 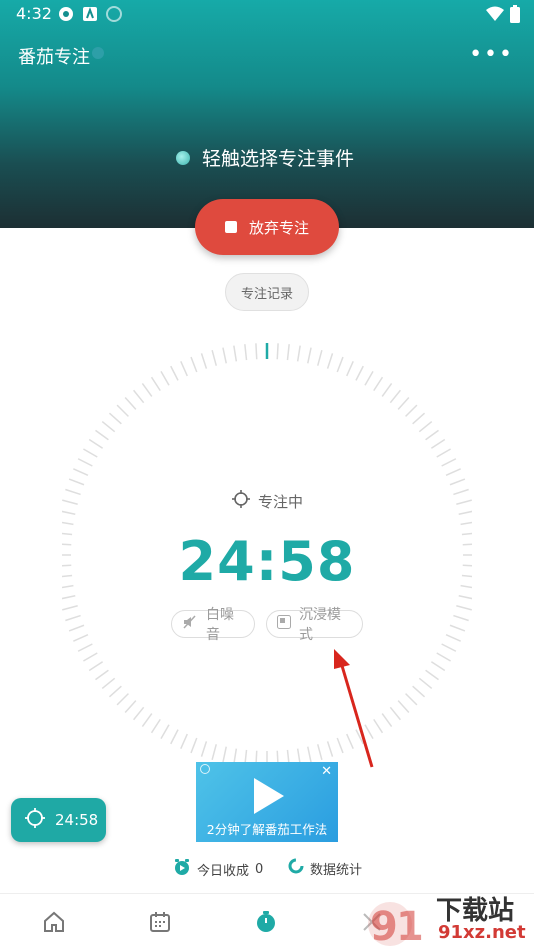 I want to click on focus-record-label: 专注记录, so click(x=266, y=294).